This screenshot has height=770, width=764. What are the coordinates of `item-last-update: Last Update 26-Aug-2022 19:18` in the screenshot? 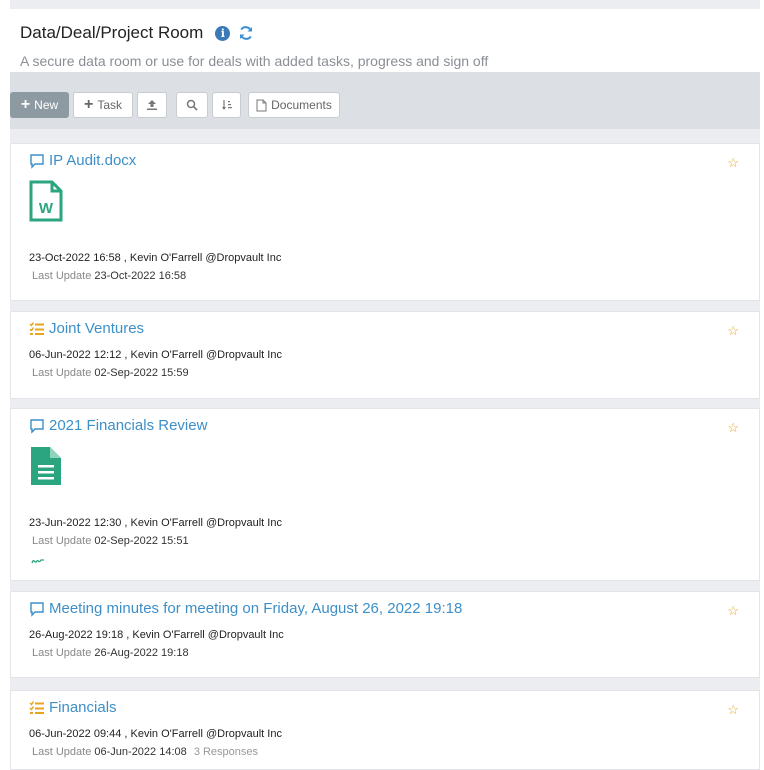 It's located at (110, 653).